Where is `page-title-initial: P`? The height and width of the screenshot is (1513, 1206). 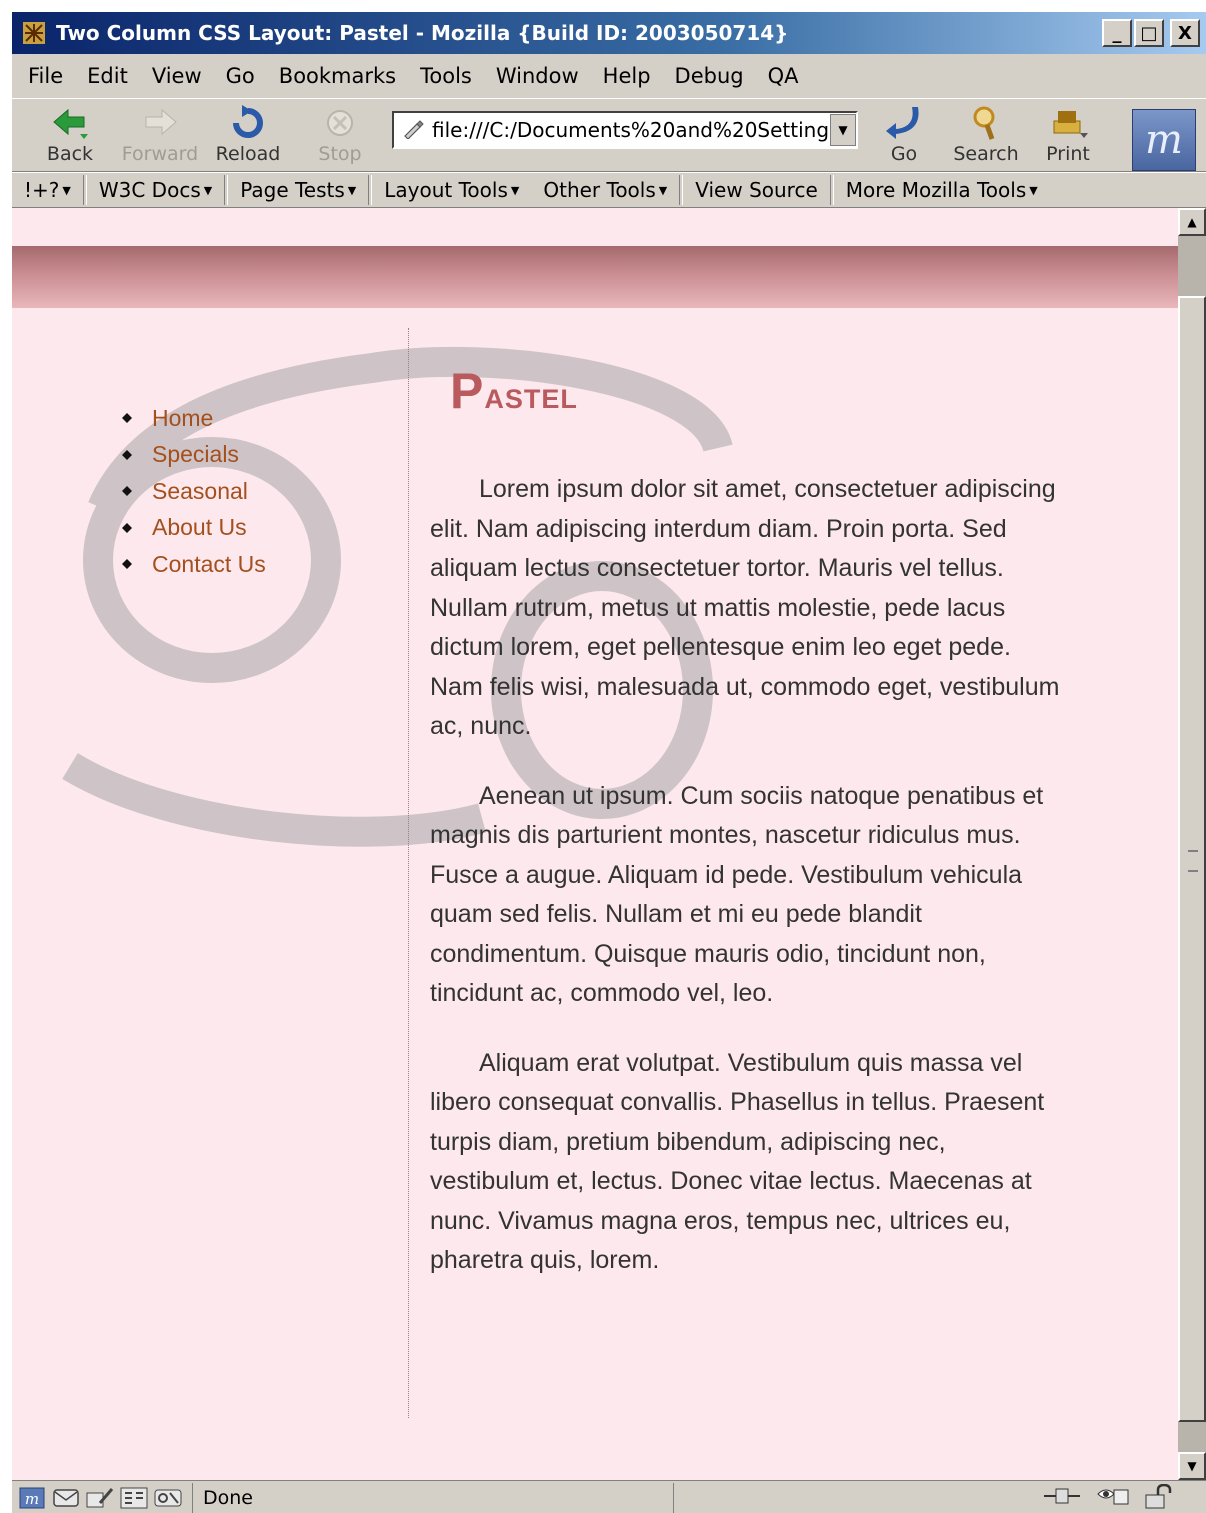
page-title-initial: P is located at coordinates (467, 391).